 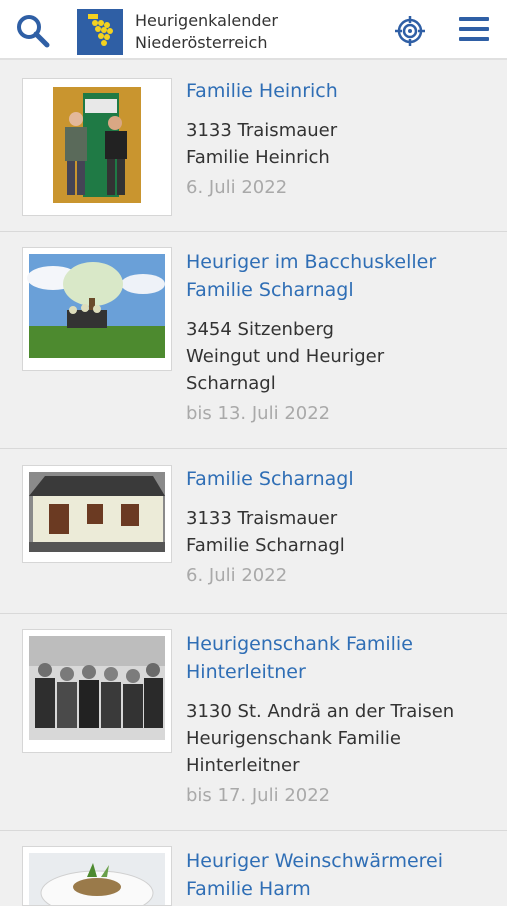 I want to click on entry-title-link: Familie Heinrich, so click(x=336, y=91).